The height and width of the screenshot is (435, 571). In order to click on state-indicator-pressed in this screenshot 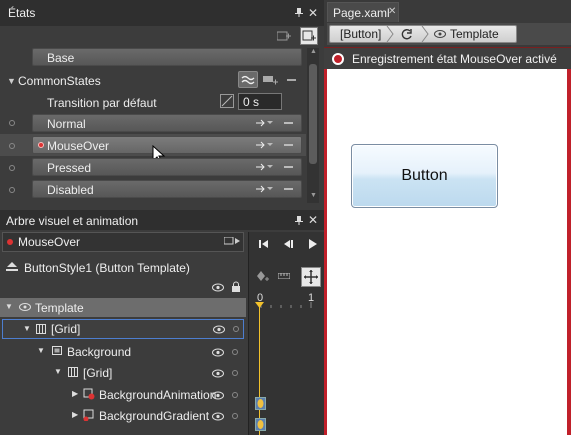, I will do `click(12, 168)`.